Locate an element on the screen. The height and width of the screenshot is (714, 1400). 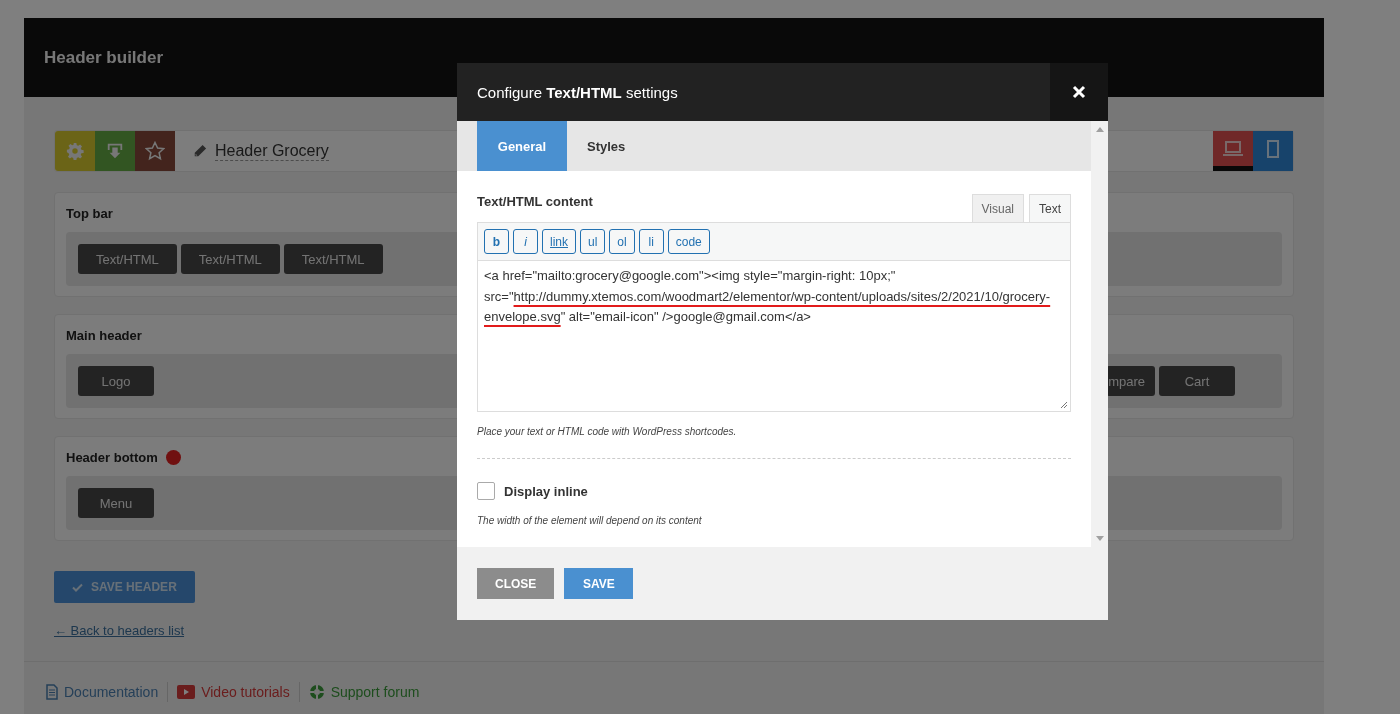
format-button: b is located at coordinates (496, 241).